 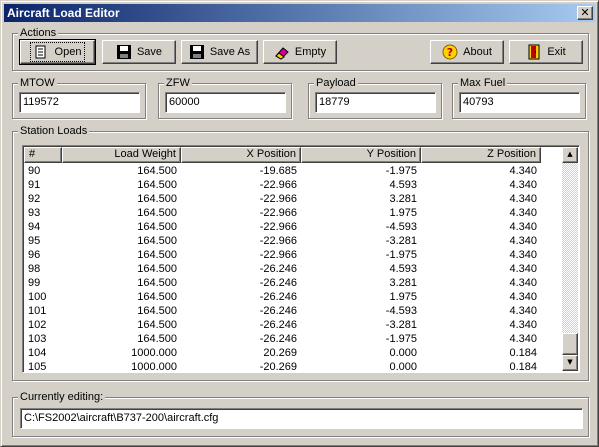 What do you see at coordinates (361, 155) in the screenshot?
I see `column-header-y-position: Y Position` at bounding box center [361, 155].